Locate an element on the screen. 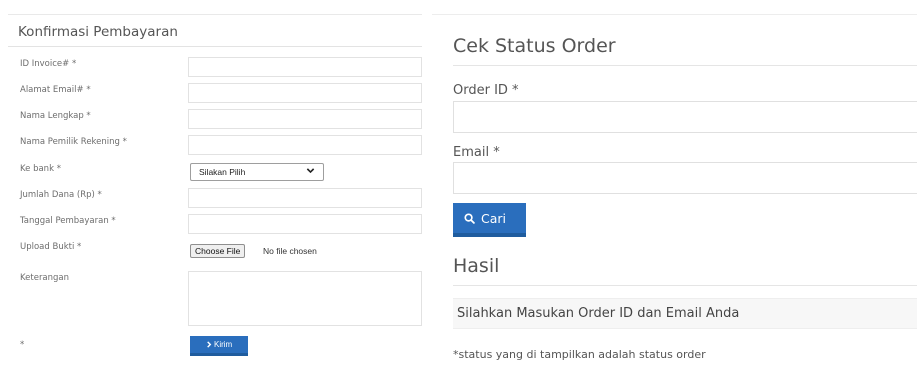 This screenshot has width=917, height=365. payment-date-label: Tanggal Pembayaran * is located at coordinates (68, 221).